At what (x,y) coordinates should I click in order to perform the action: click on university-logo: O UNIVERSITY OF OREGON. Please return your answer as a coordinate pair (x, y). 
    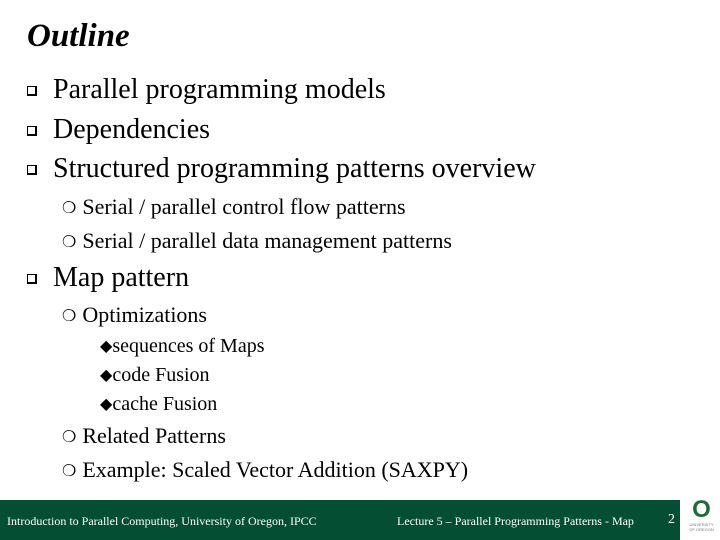
    Looking at the image, I should click on (701, 518).